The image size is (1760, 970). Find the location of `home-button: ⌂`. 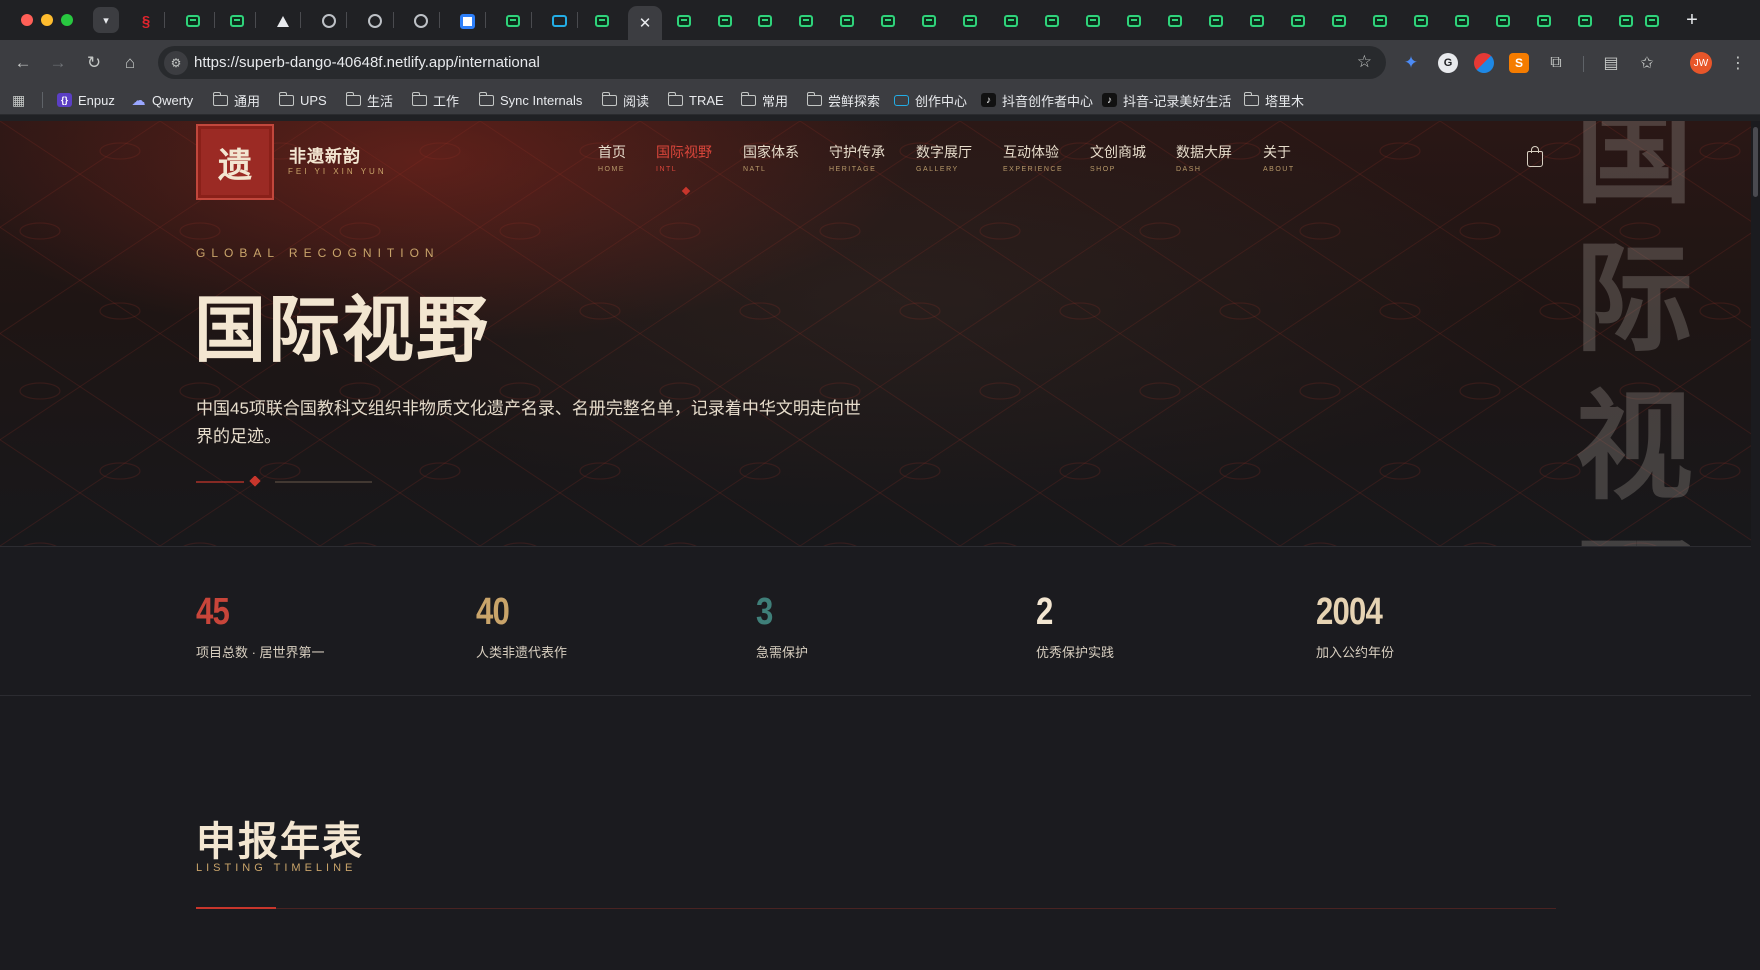

home-button: ⌂ is located at coordinates (130, 63).